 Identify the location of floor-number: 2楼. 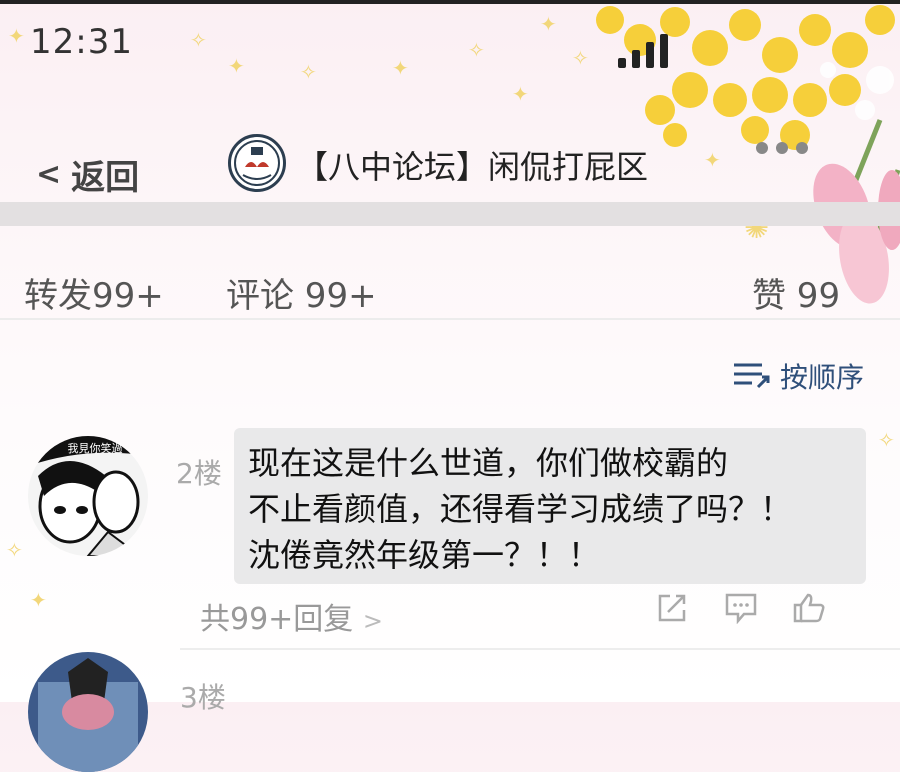
(199, 473).